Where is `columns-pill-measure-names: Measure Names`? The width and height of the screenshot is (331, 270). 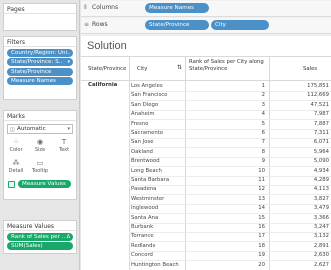 columns-pill-measure-names: Measure Names is located at coordinates (177, 8).